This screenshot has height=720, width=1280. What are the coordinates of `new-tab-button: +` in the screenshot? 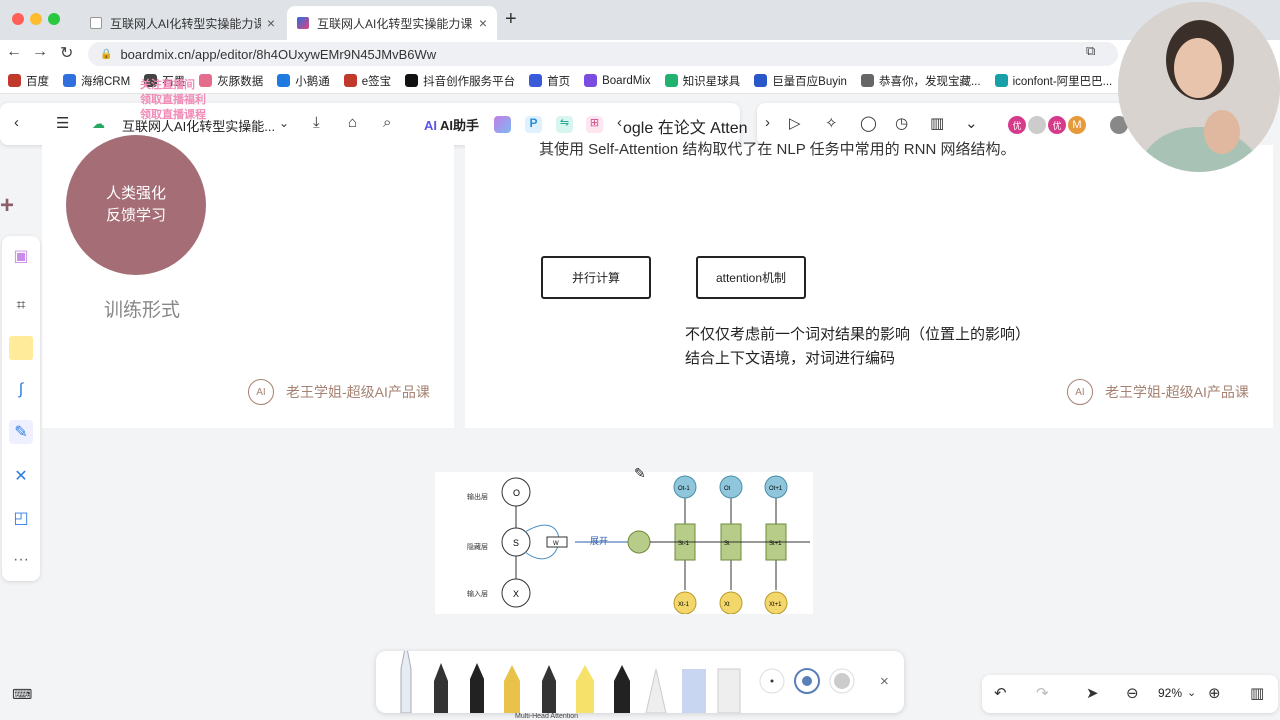 It's located at (511, 19).